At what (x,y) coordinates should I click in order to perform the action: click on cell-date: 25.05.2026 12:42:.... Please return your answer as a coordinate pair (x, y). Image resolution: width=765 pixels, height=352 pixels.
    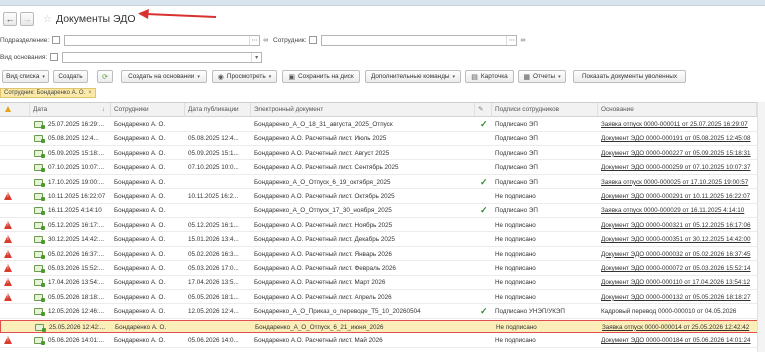
    Looking at the image, I should click on (77, 327).